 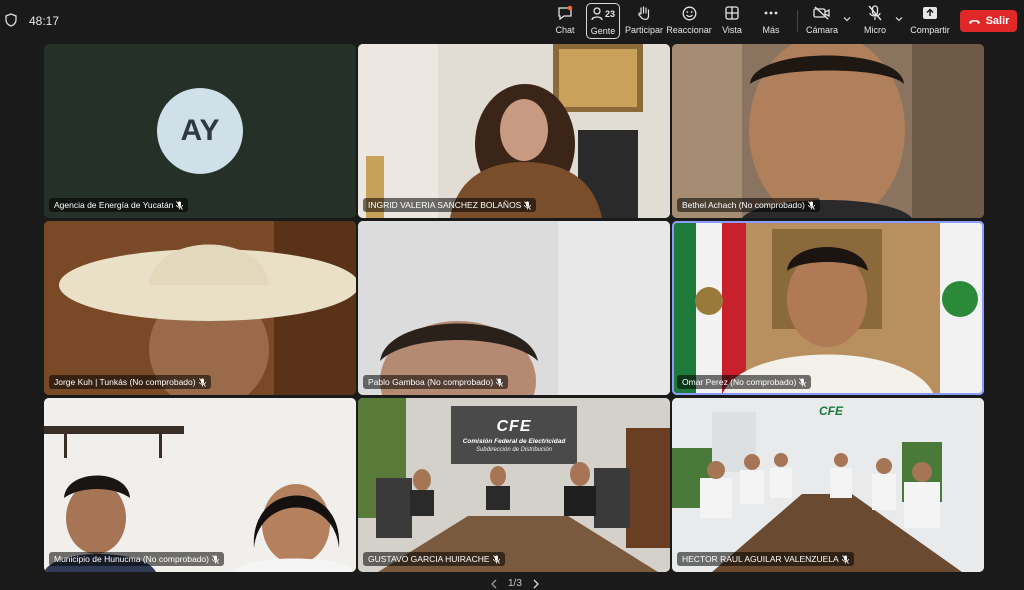 What do you see at coordinates (739, 382) in the screenshot?
I see `participant-name: Omar Perez (No comprobado)` at bounding box center [739, 382].